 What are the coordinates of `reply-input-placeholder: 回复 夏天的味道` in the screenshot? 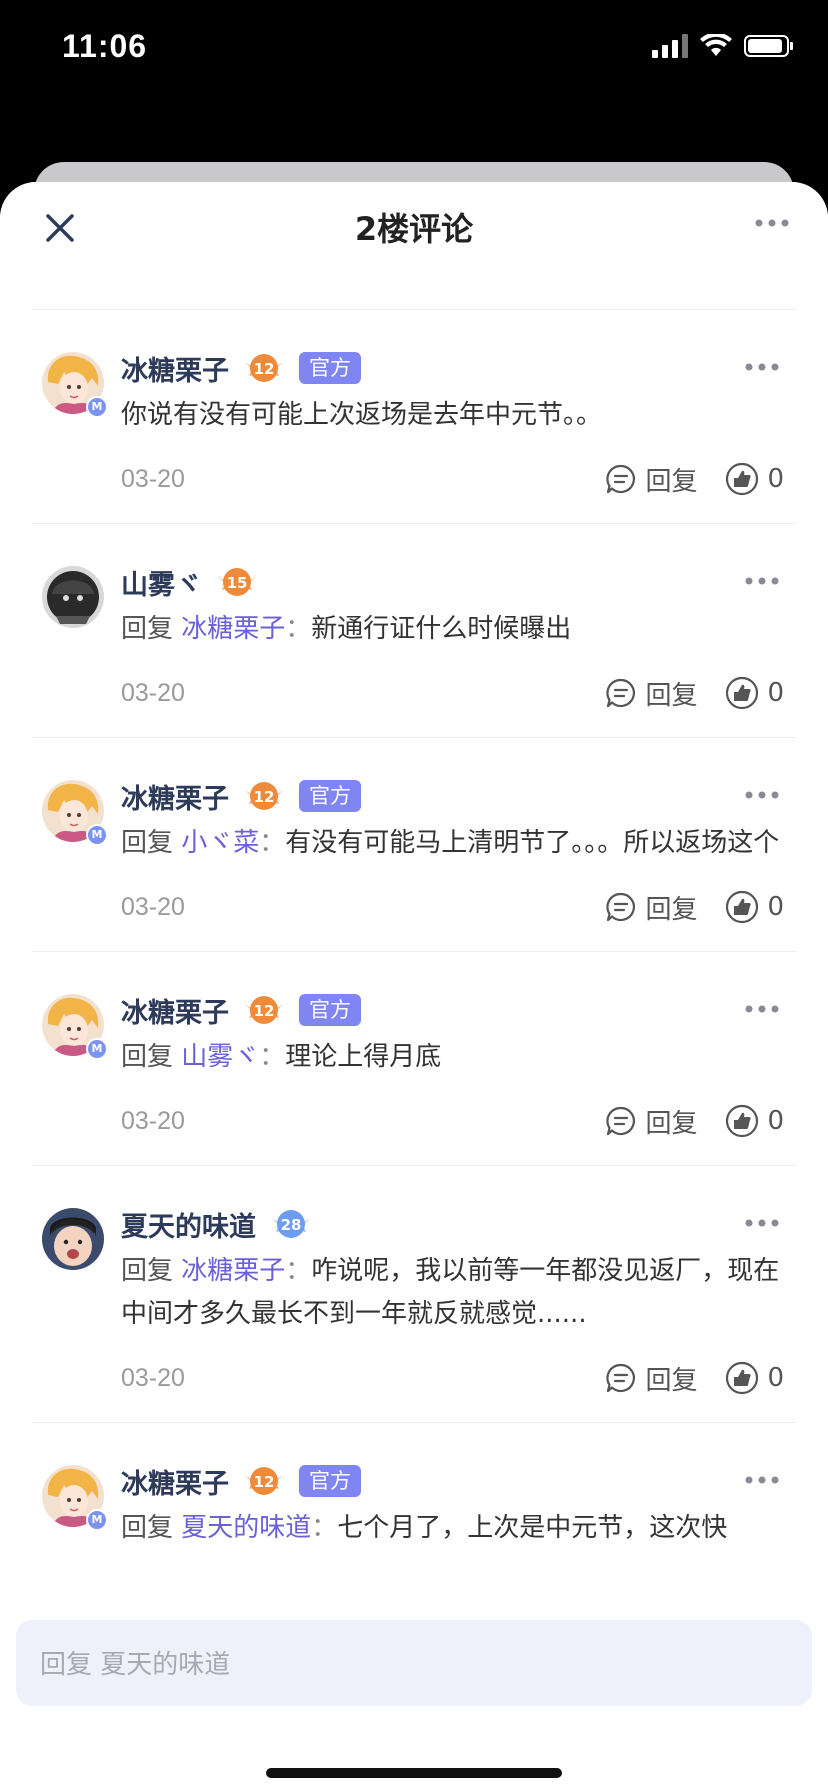 It's located at (135, 1665).